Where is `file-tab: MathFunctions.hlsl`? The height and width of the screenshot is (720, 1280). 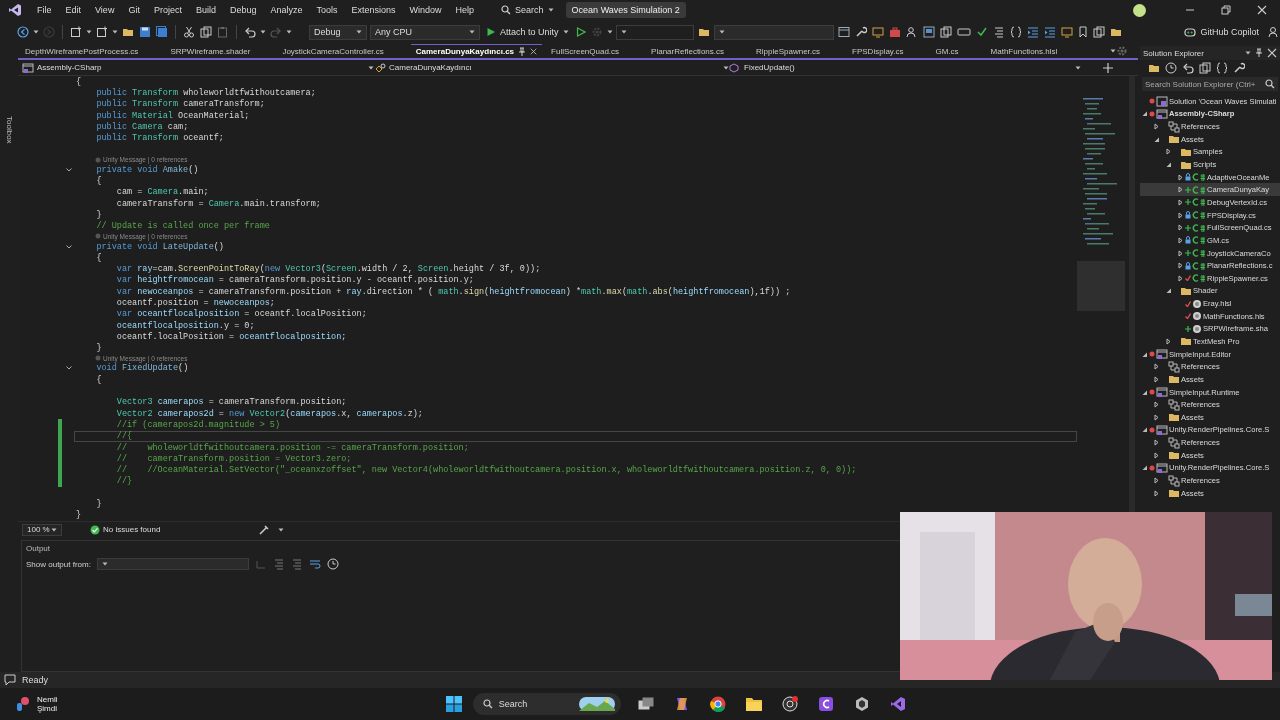
file-tab: MathFunctions.hlsl is located at coordinates (1024, 51).